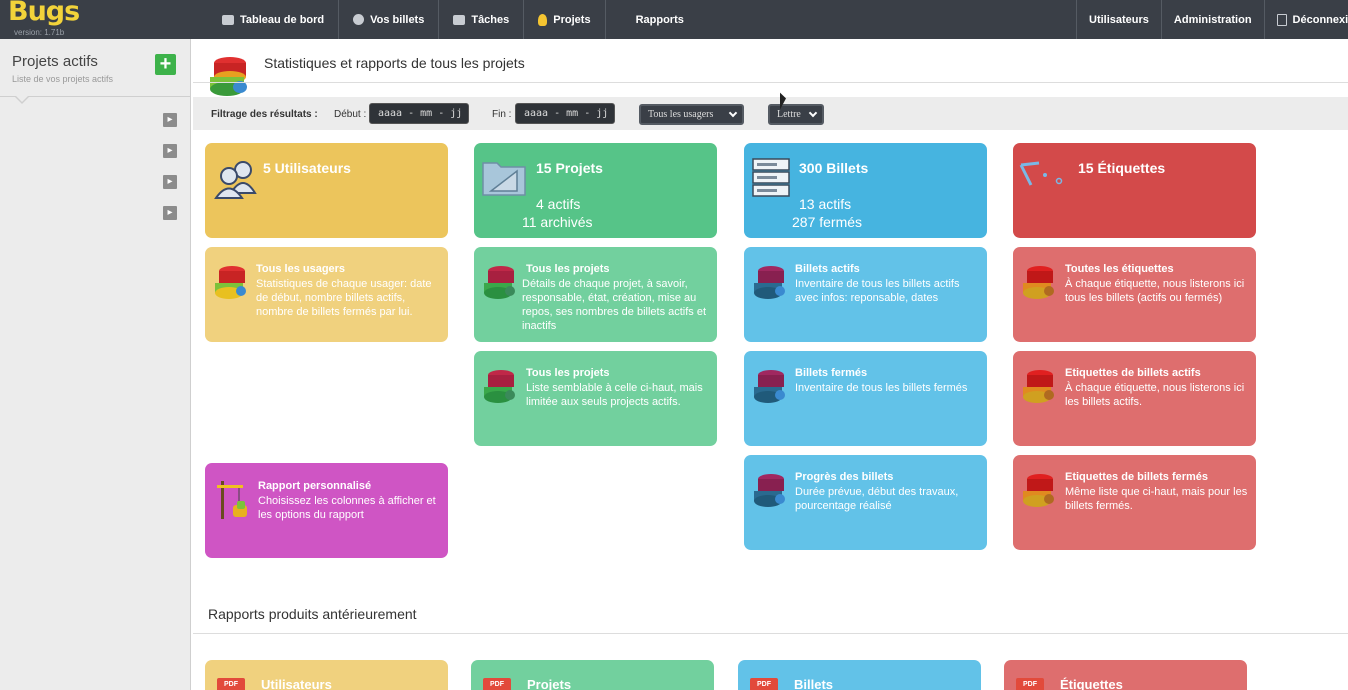 The height and width of the screenshot is (690, 1348). What do you see at coordinates (232, 500) in the screenshot?
I see `crane-icon` at bounding box center [232, 500].